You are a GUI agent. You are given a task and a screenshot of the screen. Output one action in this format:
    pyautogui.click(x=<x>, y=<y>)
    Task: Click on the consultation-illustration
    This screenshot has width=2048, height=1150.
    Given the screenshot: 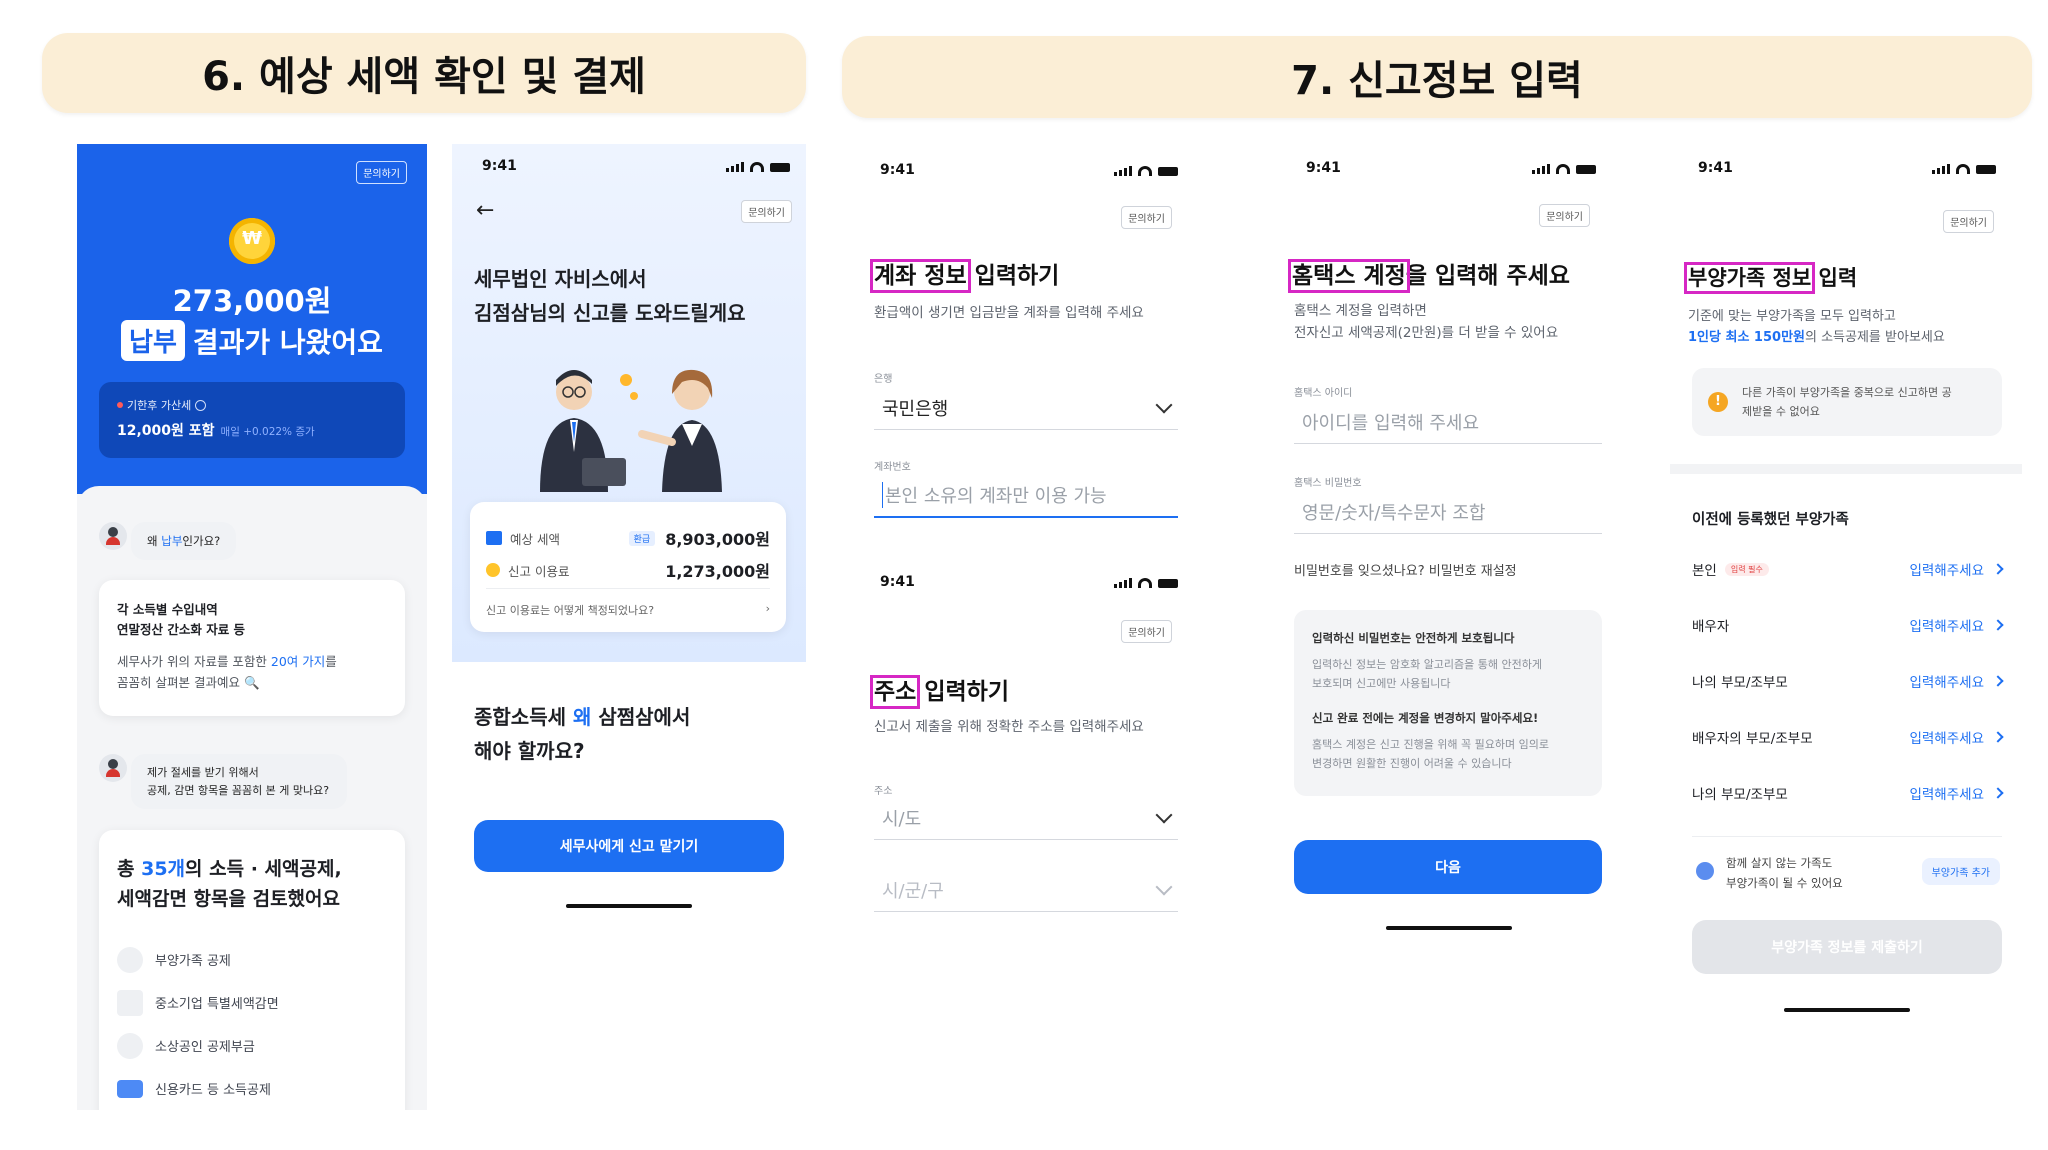 What is the action you would take?
    pyautogui.click(x=631, y=430)
    